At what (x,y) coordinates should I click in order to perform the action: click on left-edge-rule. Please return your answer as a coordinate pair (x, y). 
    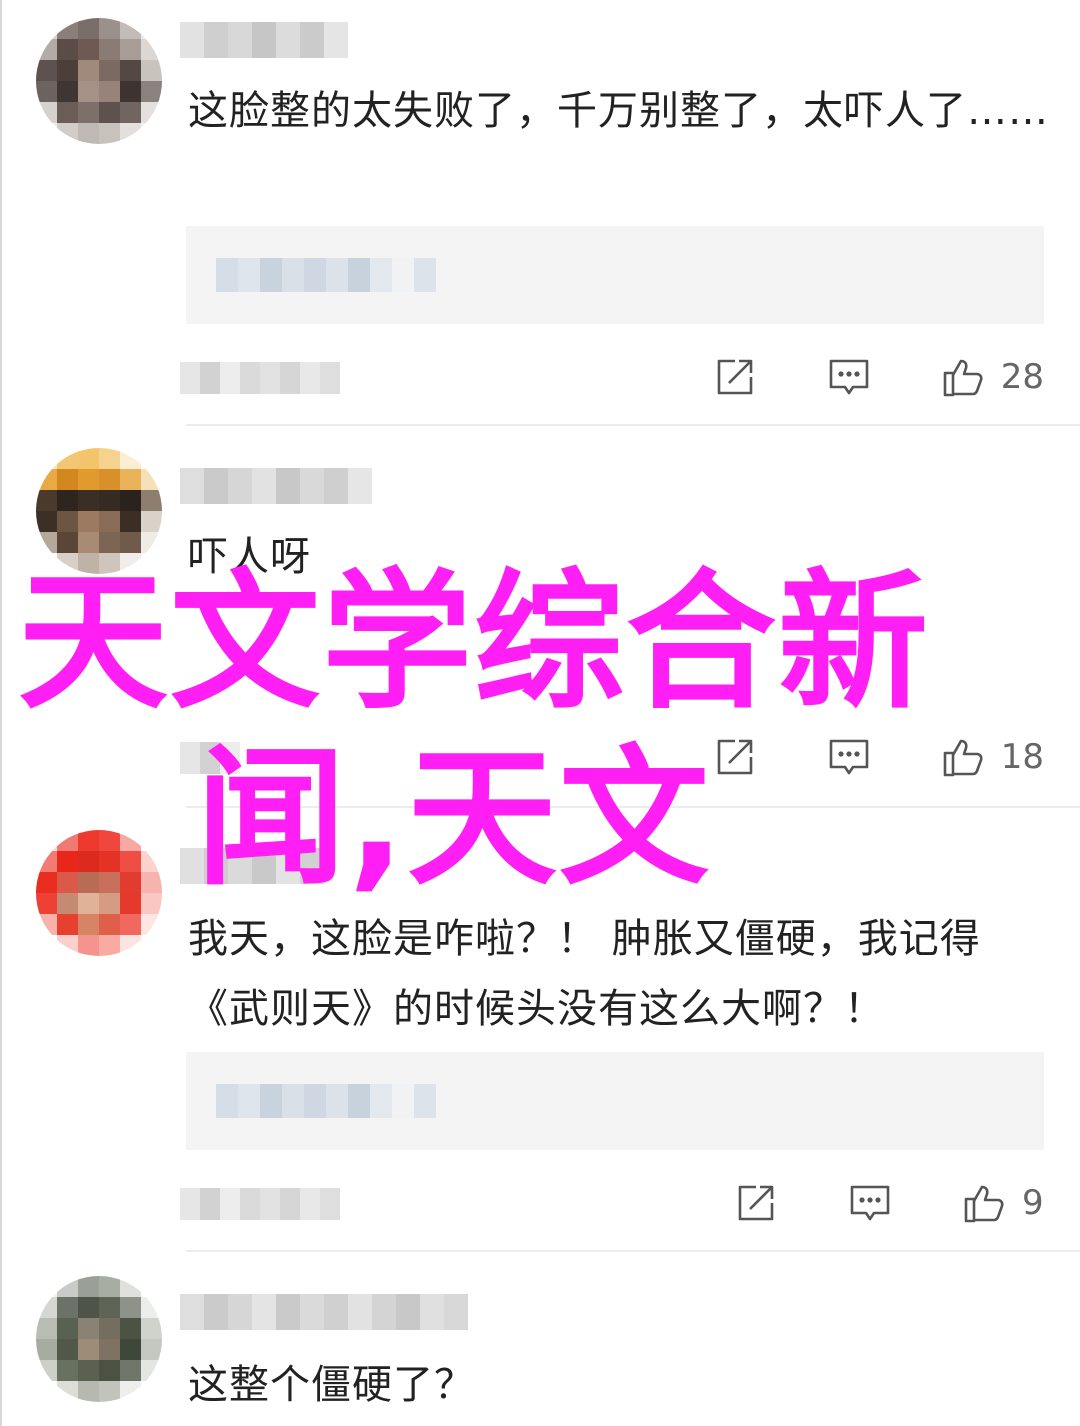
    Looking at the image, I should click on (1, 713).